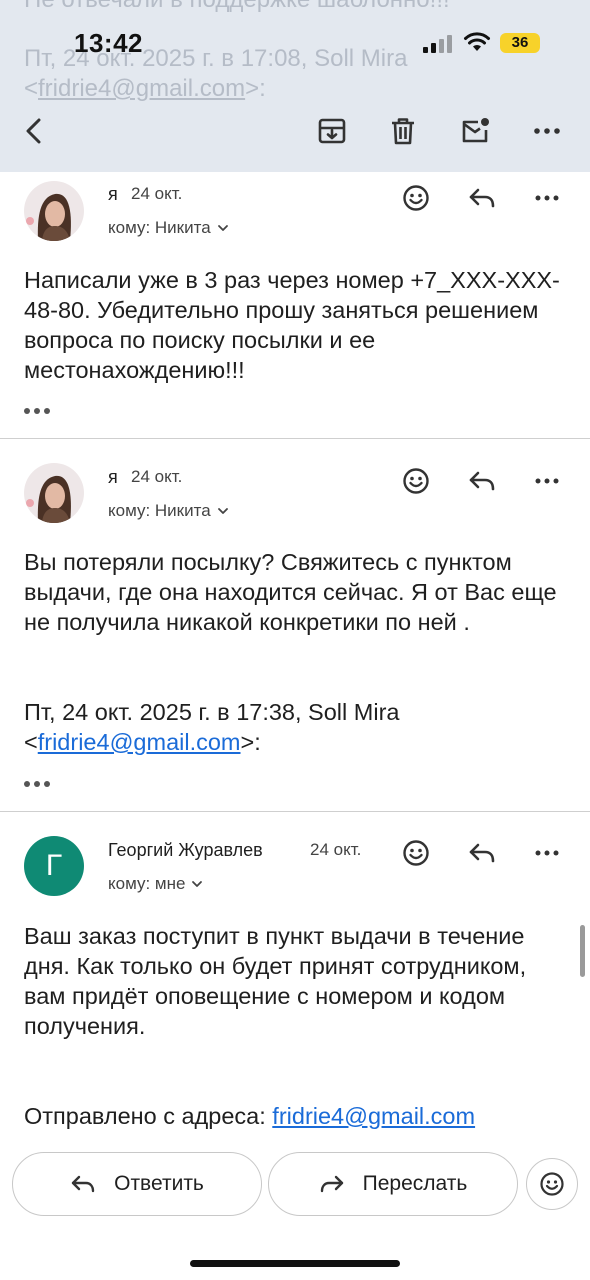  I want to click on back-icon, so click(33, 131).